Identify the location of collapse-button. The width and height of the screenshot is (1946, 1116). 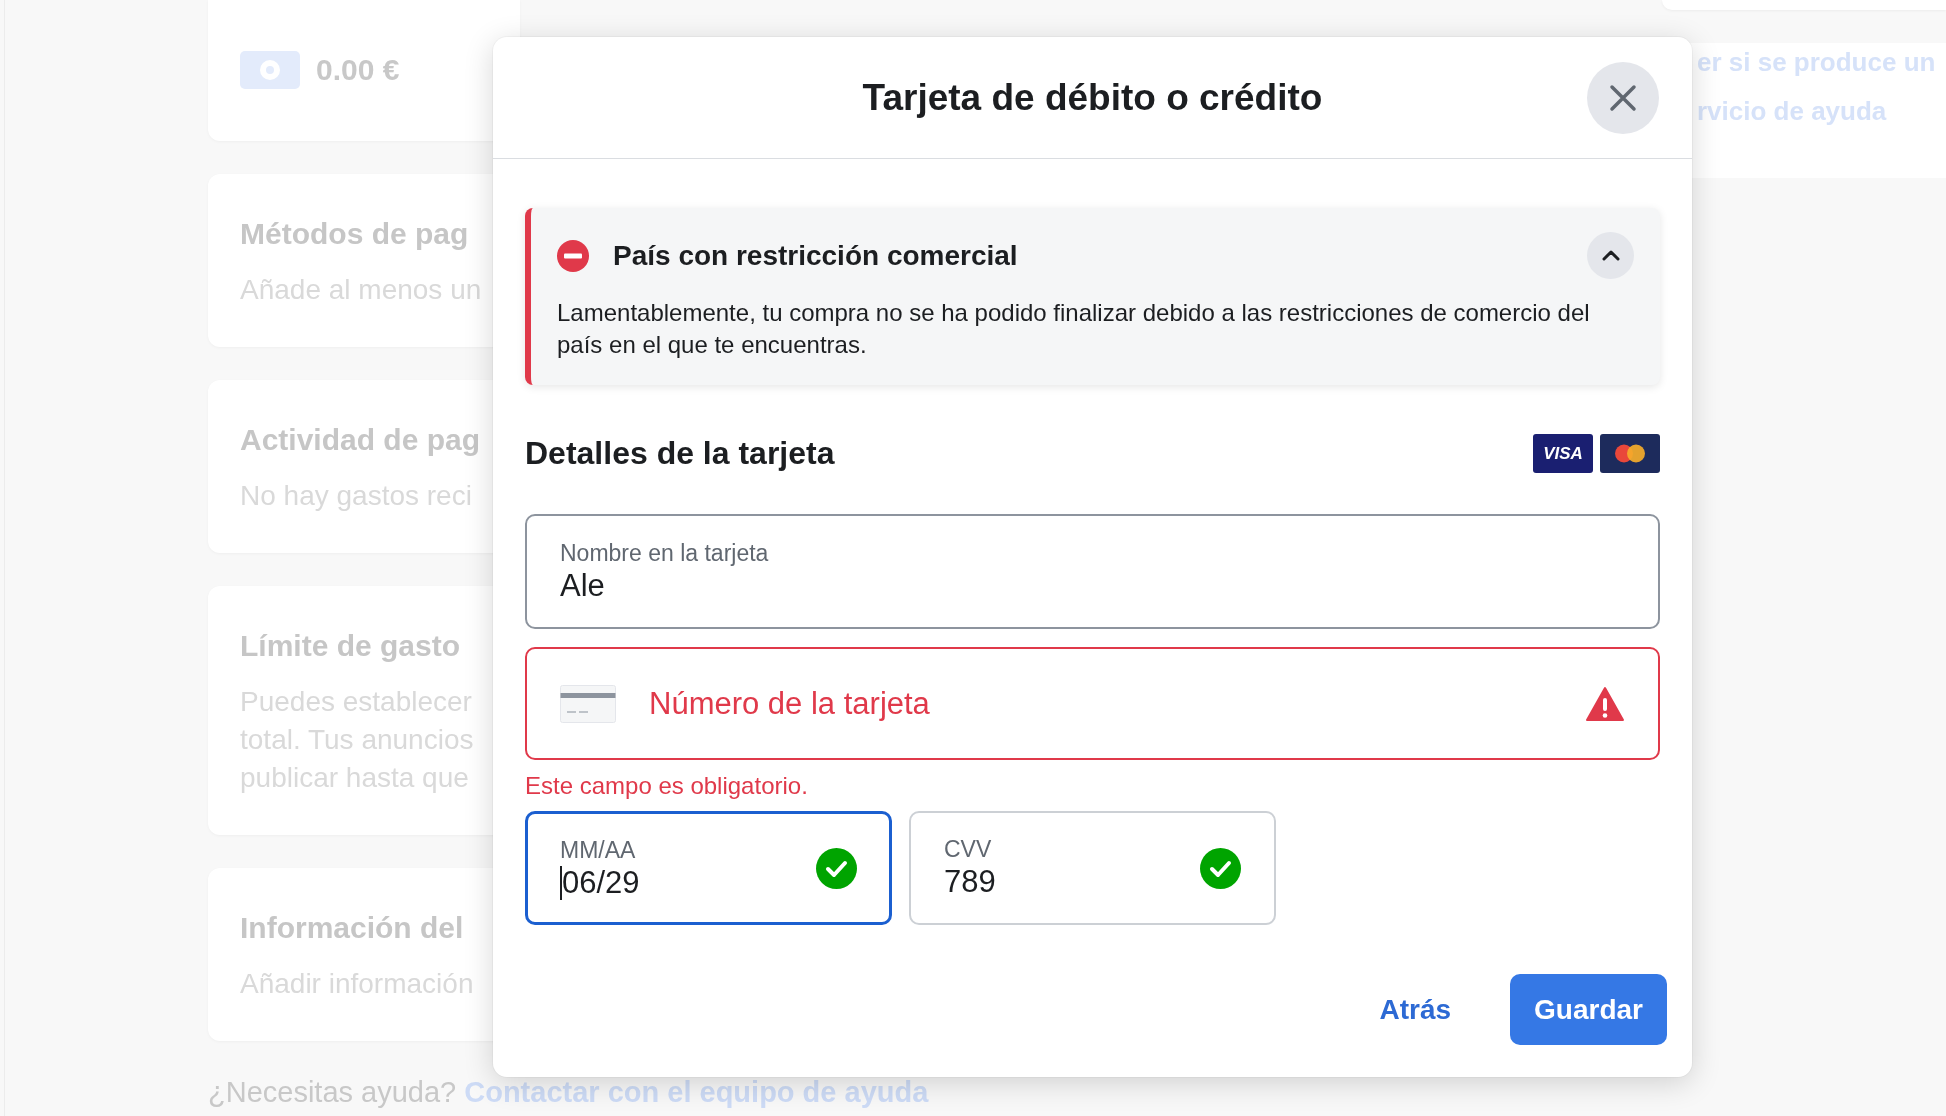
(1610, 255).